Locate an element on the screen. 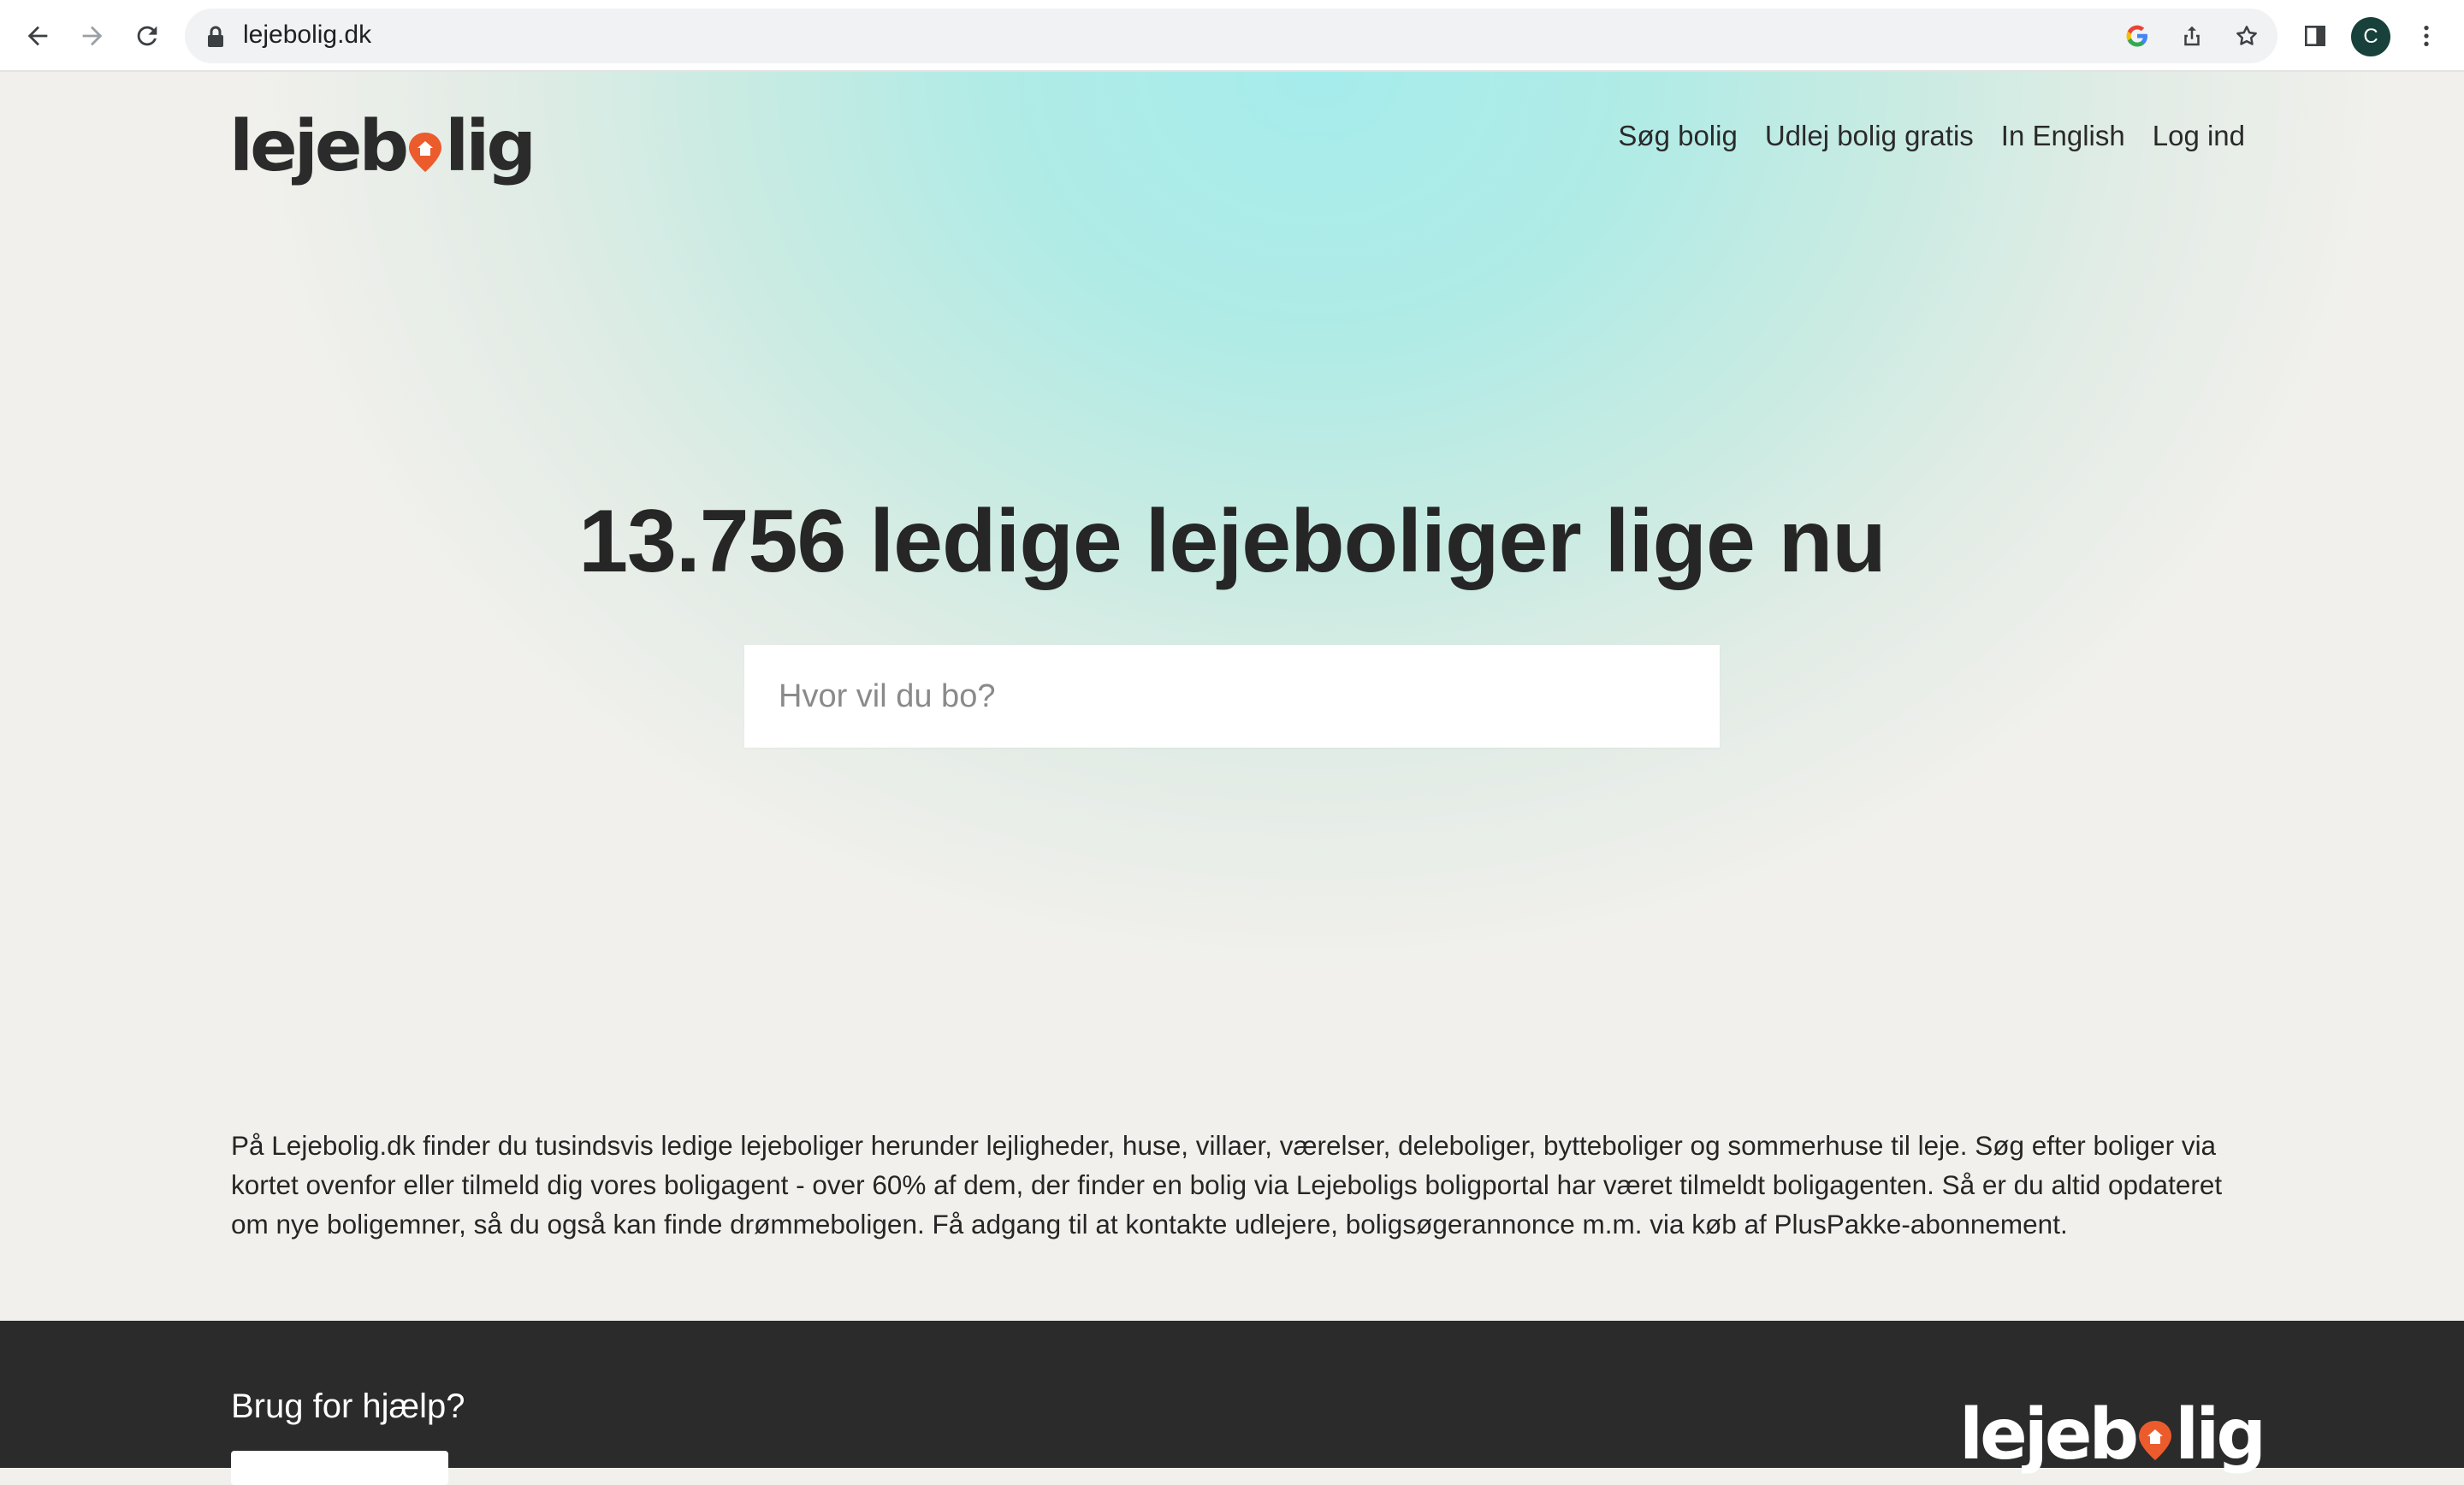 The width and height of the screenshot is (2464, 1485). logo-text-end: lig is located at coordinates (490, 146).